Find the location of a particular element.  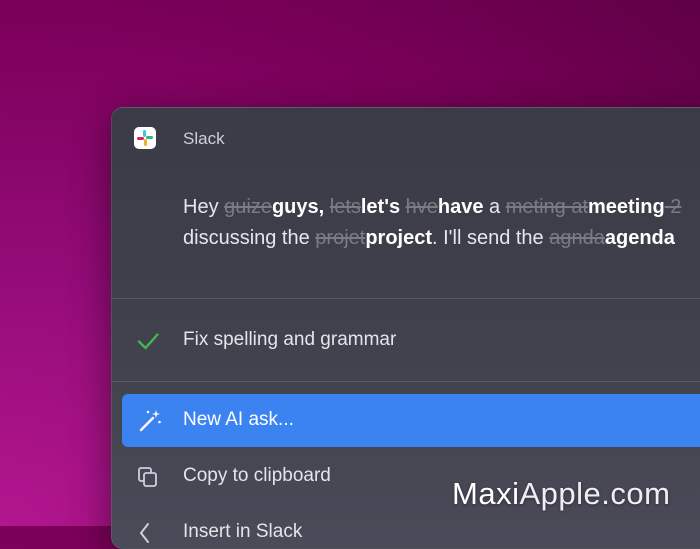

message-text: . I'll send the is located at coordinates (491, 238).